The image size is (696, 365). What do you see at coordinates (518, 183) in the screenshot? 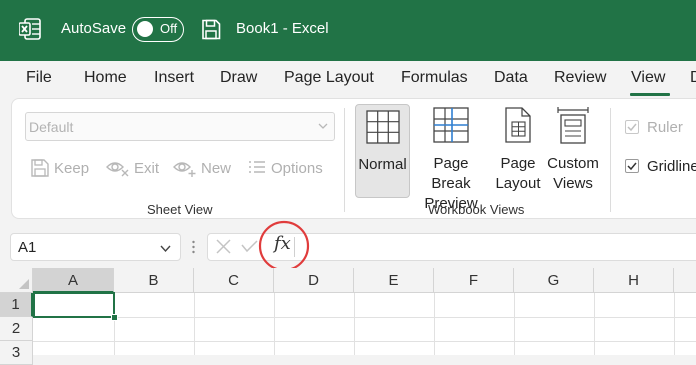
I see `page-layout-label-2: Layout` at bounding box center [518, 183].